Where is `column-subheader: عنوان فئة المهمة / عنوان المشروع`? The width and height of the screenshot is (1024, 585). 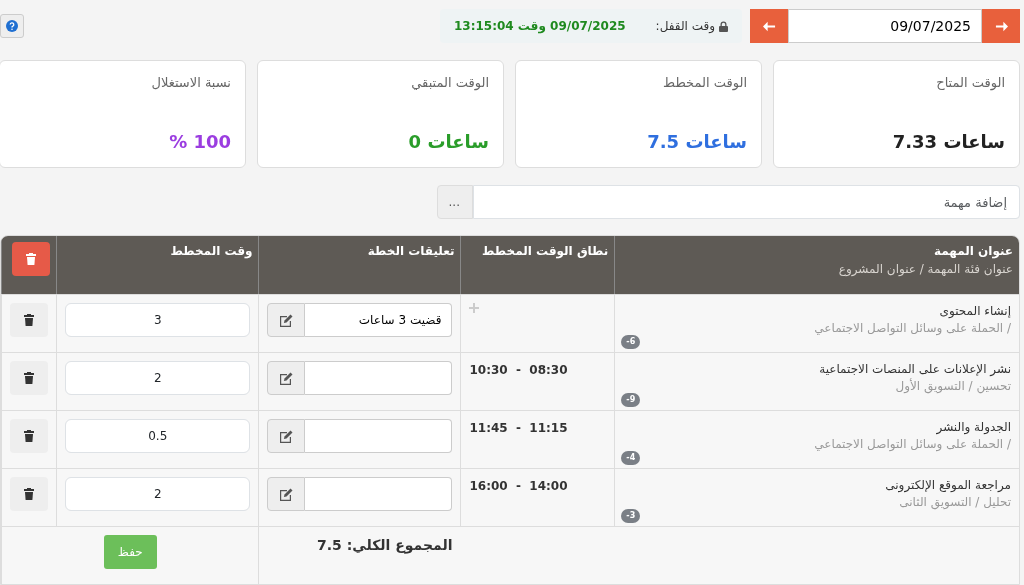
column-subheader: عنوان فئة المهمة / عنوان المشروع is located at coordinates (925, 269).